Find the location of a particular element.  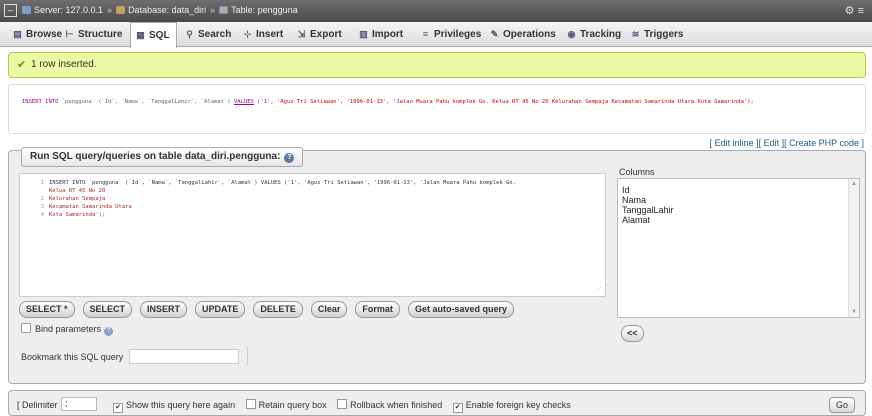

column-option: TanggalLahir is located at coordinates (738, 210).